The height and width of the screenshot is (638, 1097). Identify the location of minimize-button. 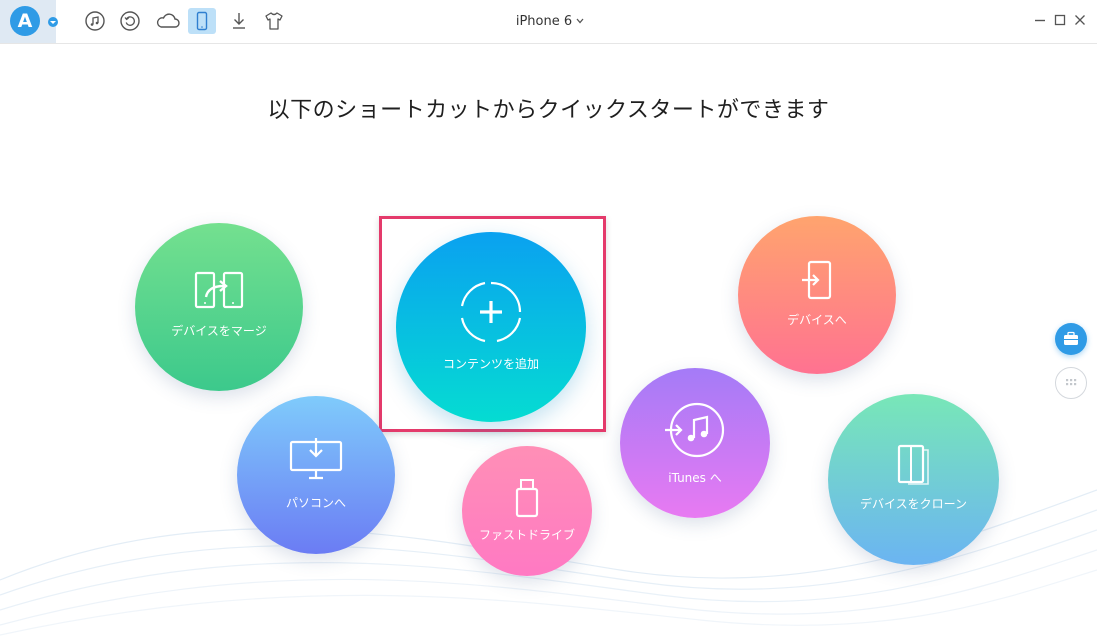
(1040, 20).